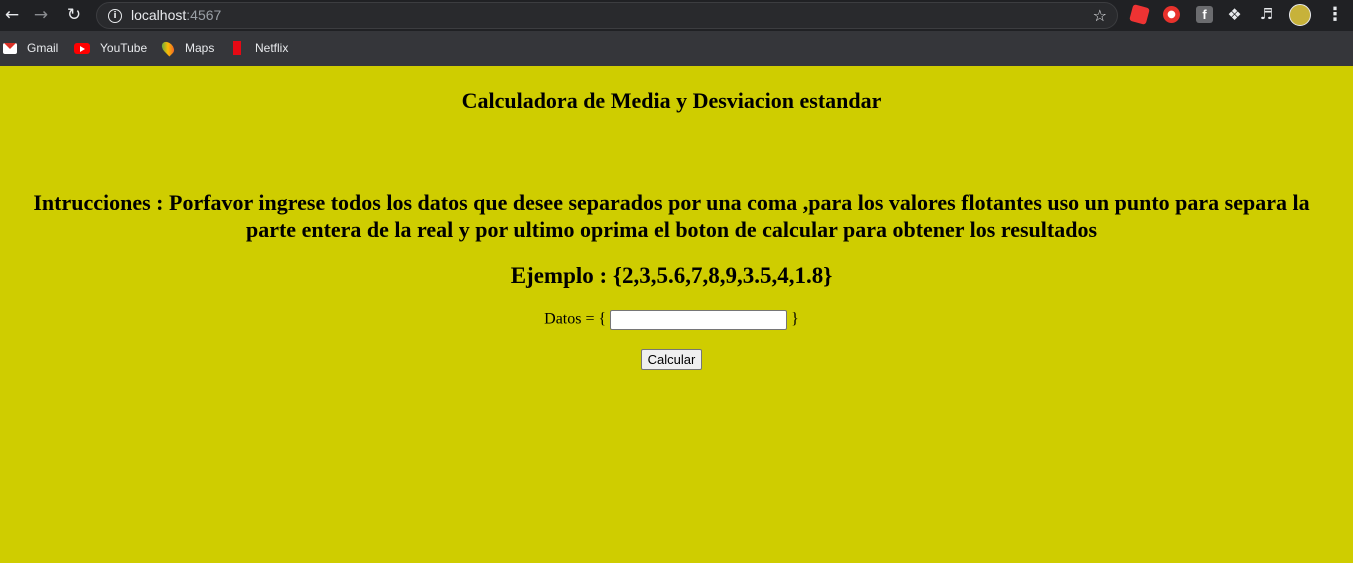 This screenshot has height=563, width=1353. What do you see at coordinates (12, 15) in the screenshot?
I see `back-icon: ←` at bounding box center [12, 15].